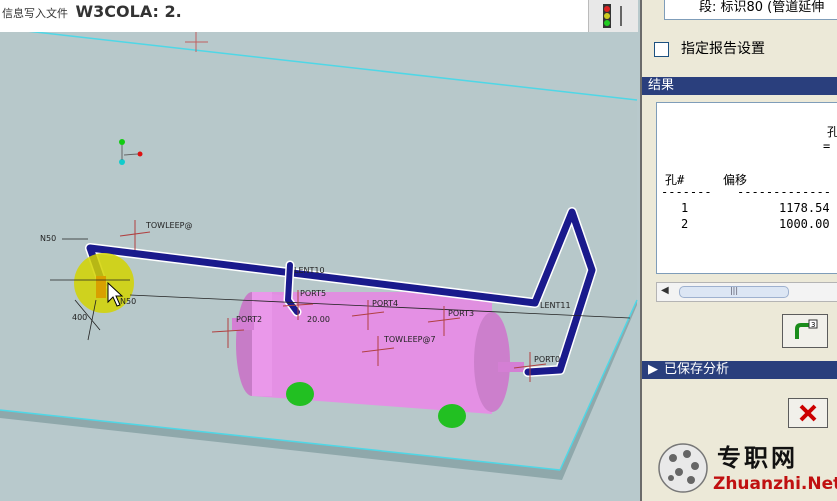 The height and width of the screenshot is (501, 837). What do you see at coordinates (318, 319) in the screenshot?
I see `dim-label-20: 20.00` at bounding box center [318, 319].